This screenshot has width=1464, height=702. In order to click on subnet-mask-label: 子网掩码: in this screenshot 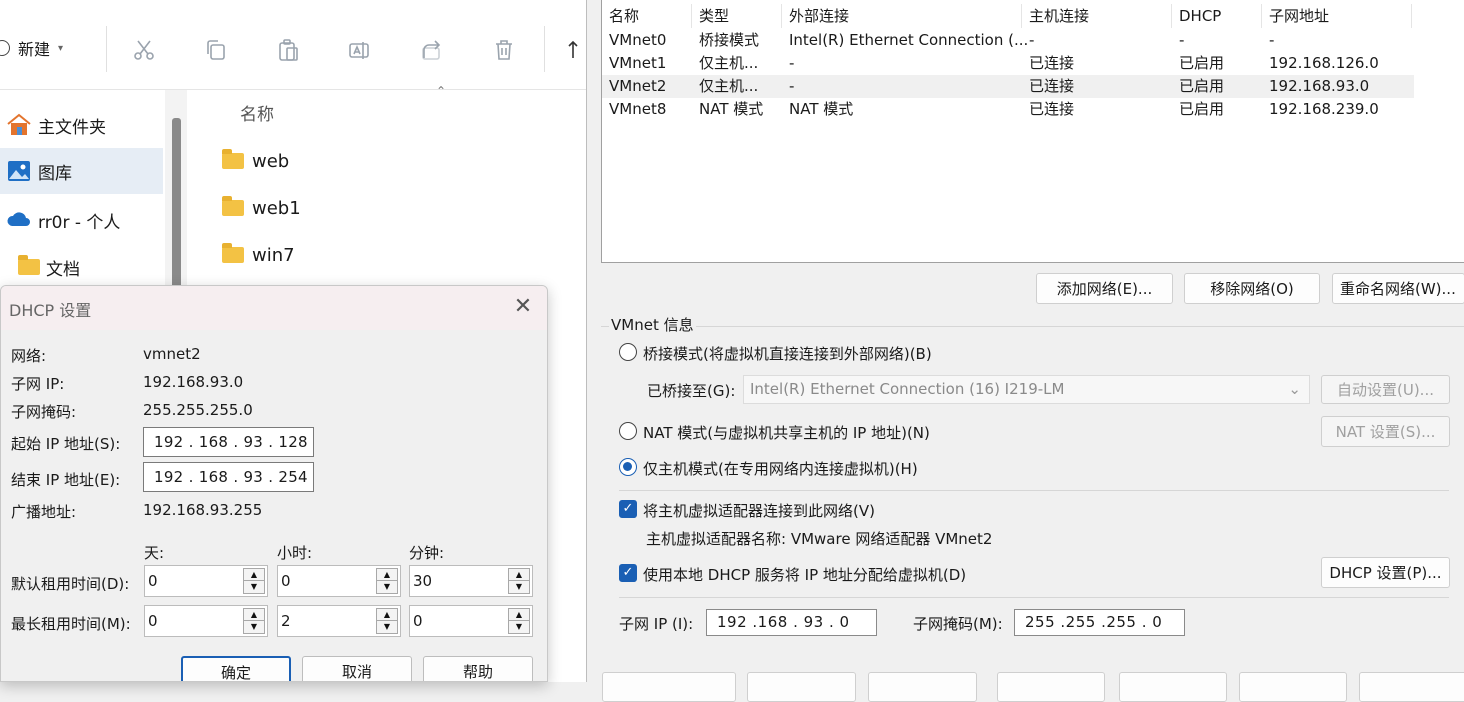, I will do `click(44, 412)`.